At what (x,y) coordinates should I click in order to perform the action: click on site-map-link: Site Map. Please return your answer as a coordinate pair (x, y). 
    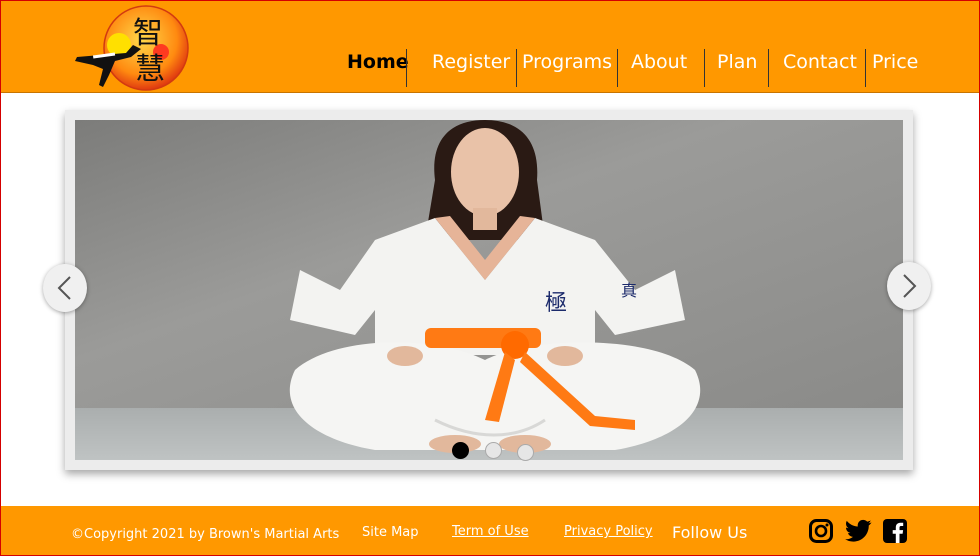
    Looking at the image, I should click on (390, 532).